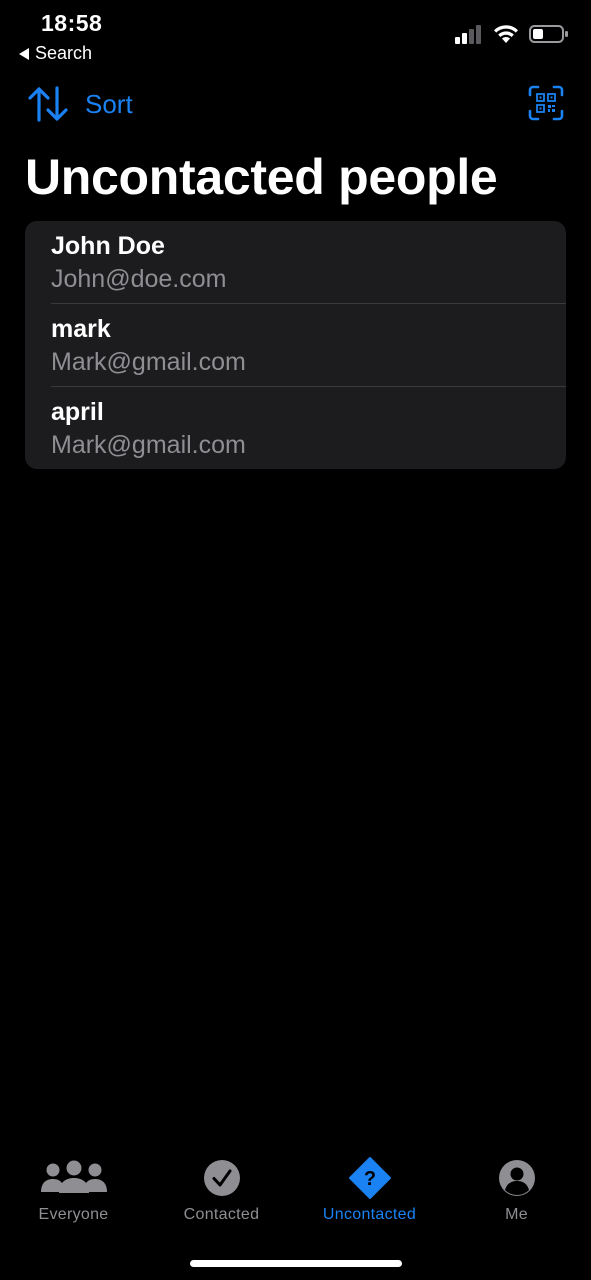  Describe the element at coordinates (48, 104) in the screenshot. I see `sort-arrows-icon` at that location.